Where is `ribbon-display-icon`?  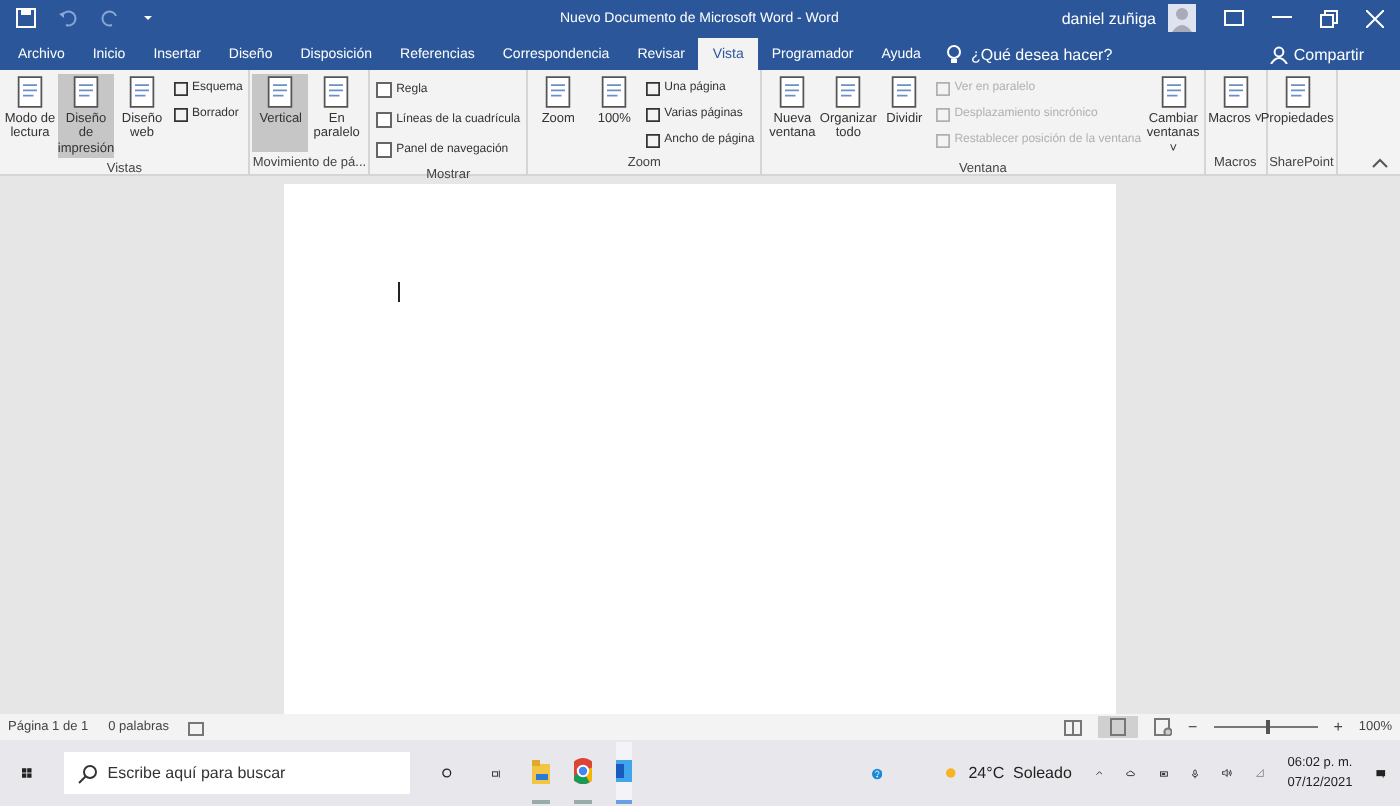
ribbon-display-icon is located at coordinates (1234, 18).